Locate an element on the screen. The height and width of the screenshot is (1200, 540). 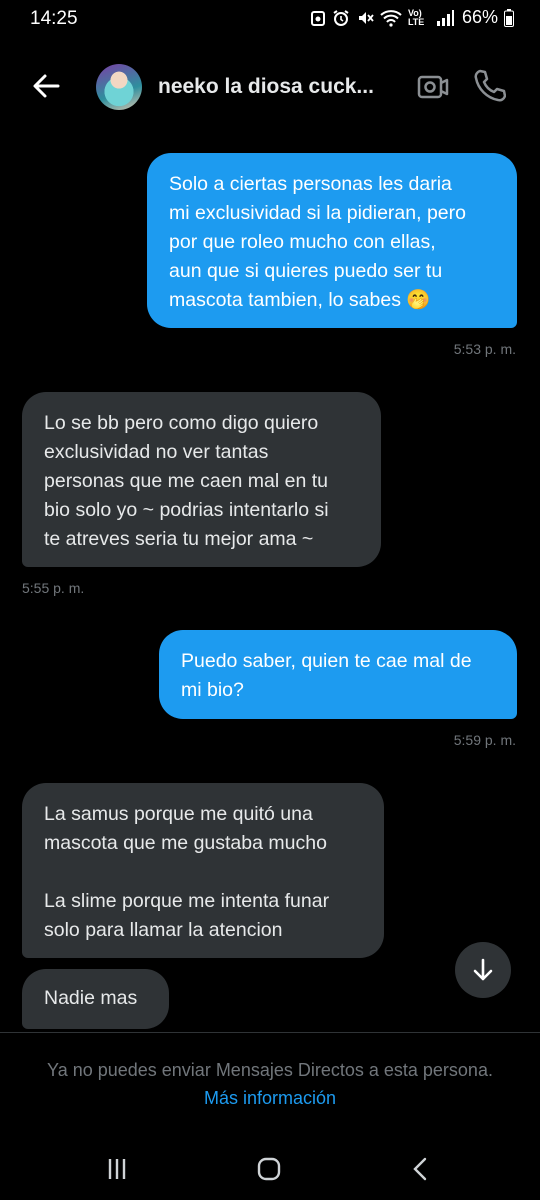
screenshot-icon is located at coordinates (317, 18).